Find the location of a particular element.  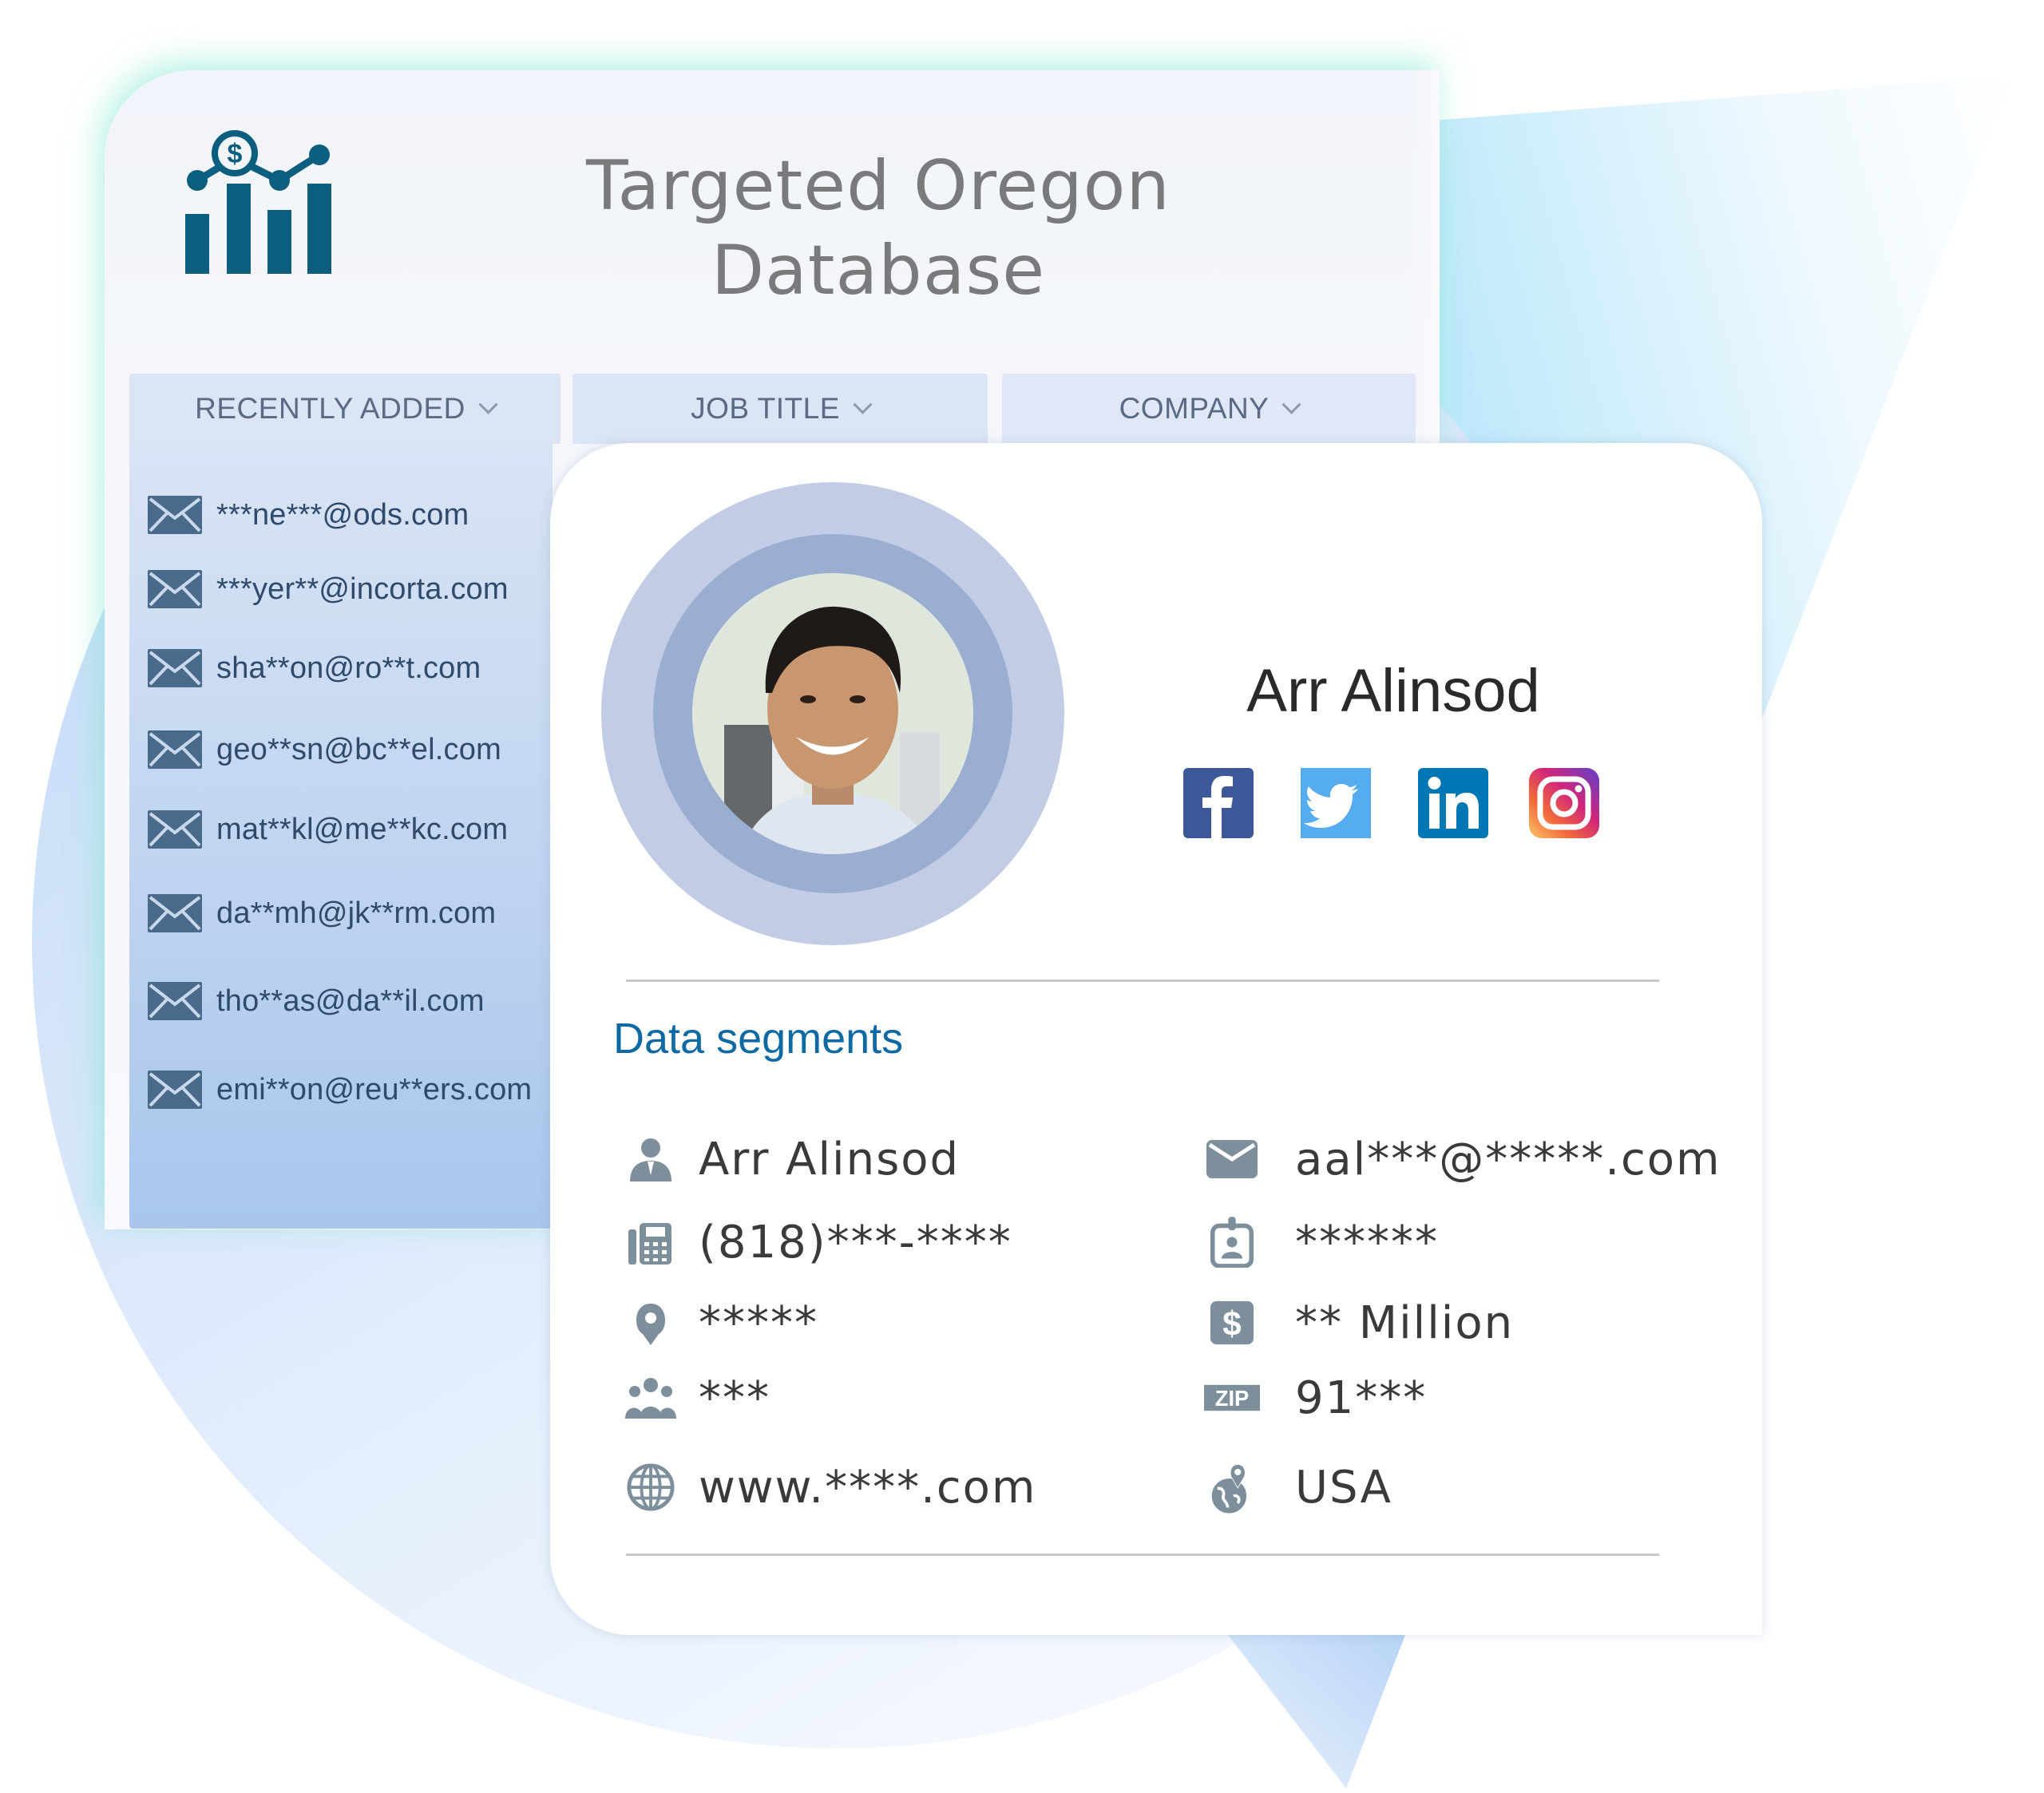

segment-value: www.****.com is located at coordinates (868, 1487).